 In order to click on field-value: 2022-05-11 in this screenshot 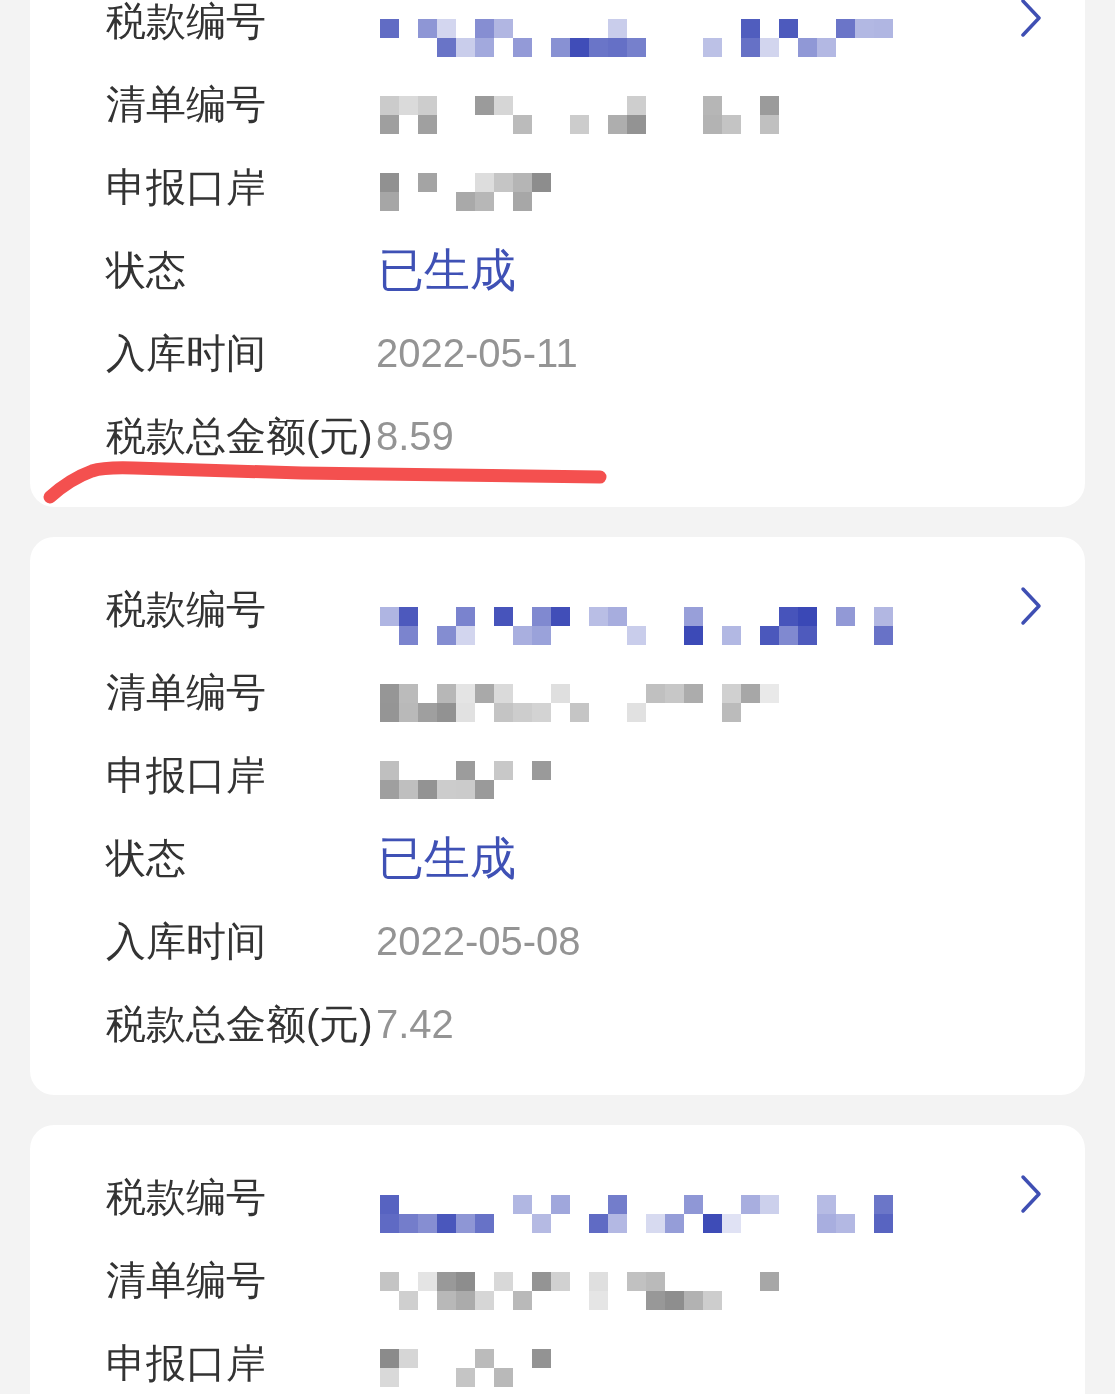, I will do `click(477, 352)`.